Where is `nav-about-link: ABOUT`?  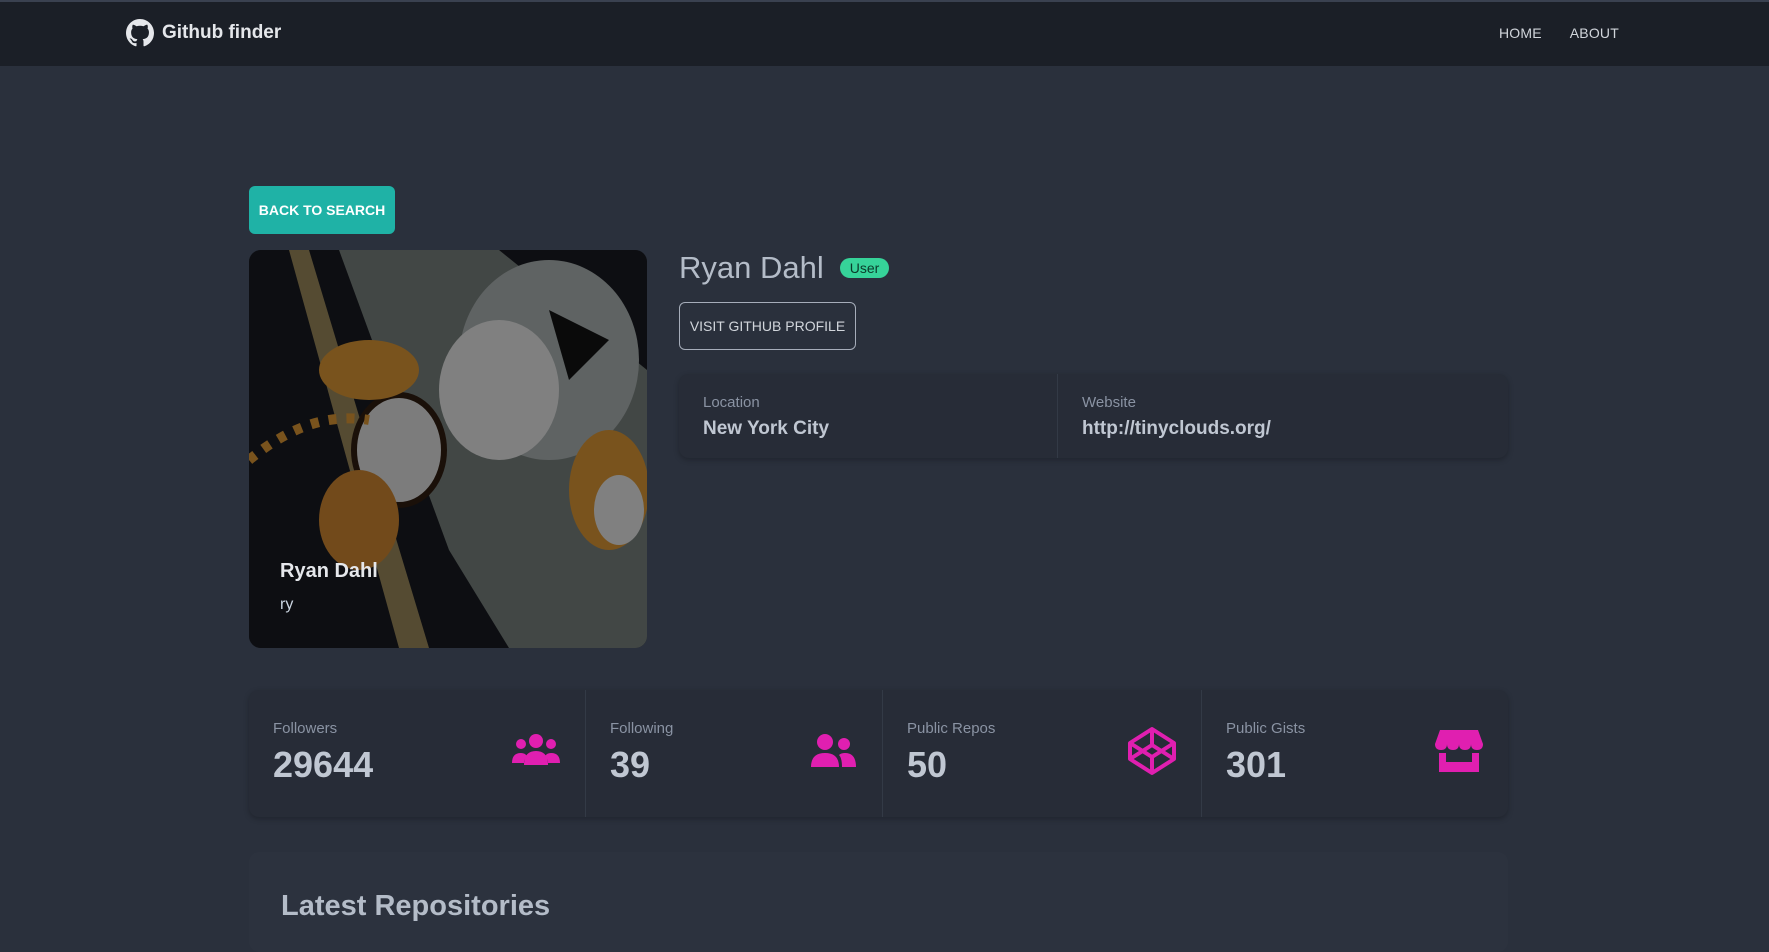
nav-about-link: ABOUT is located at coordinates (1594, 33).